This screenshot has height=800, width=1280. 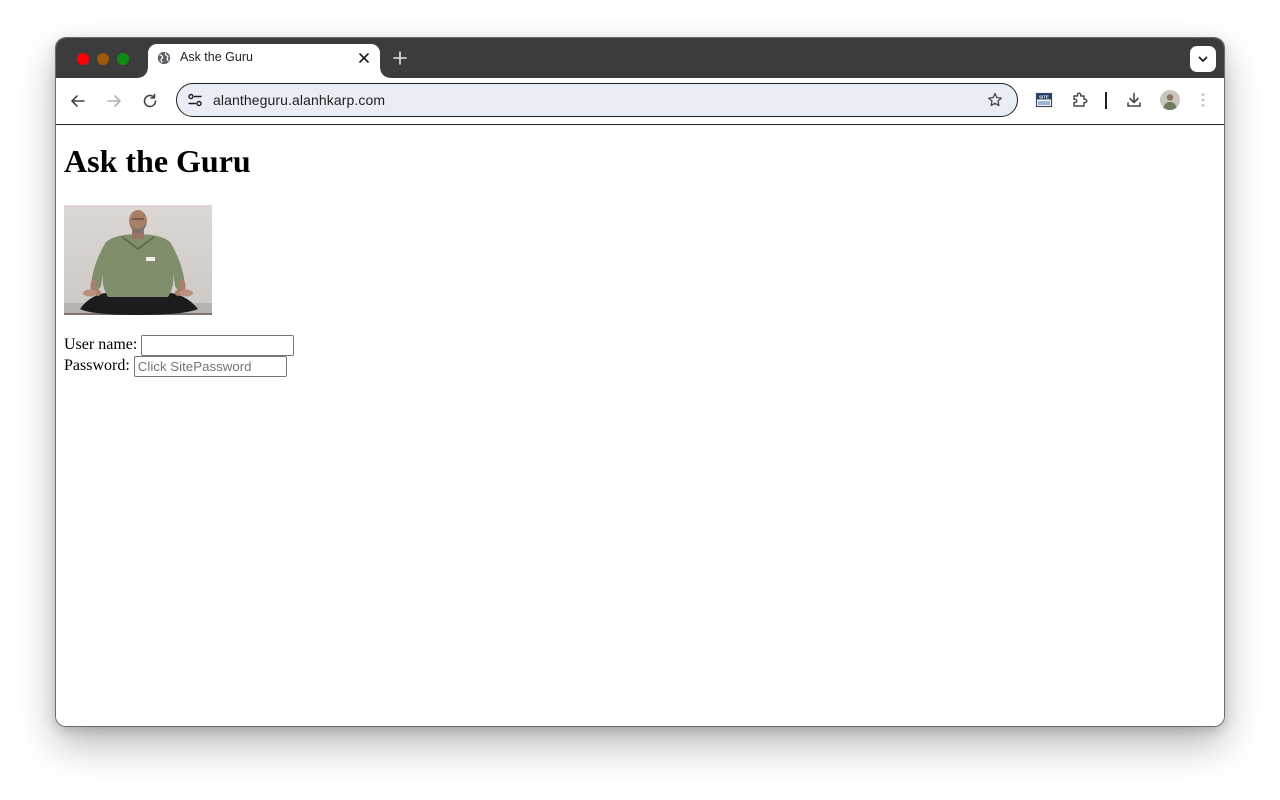 I want to click on profile-avatar-image, so click(x=1170, y=100).